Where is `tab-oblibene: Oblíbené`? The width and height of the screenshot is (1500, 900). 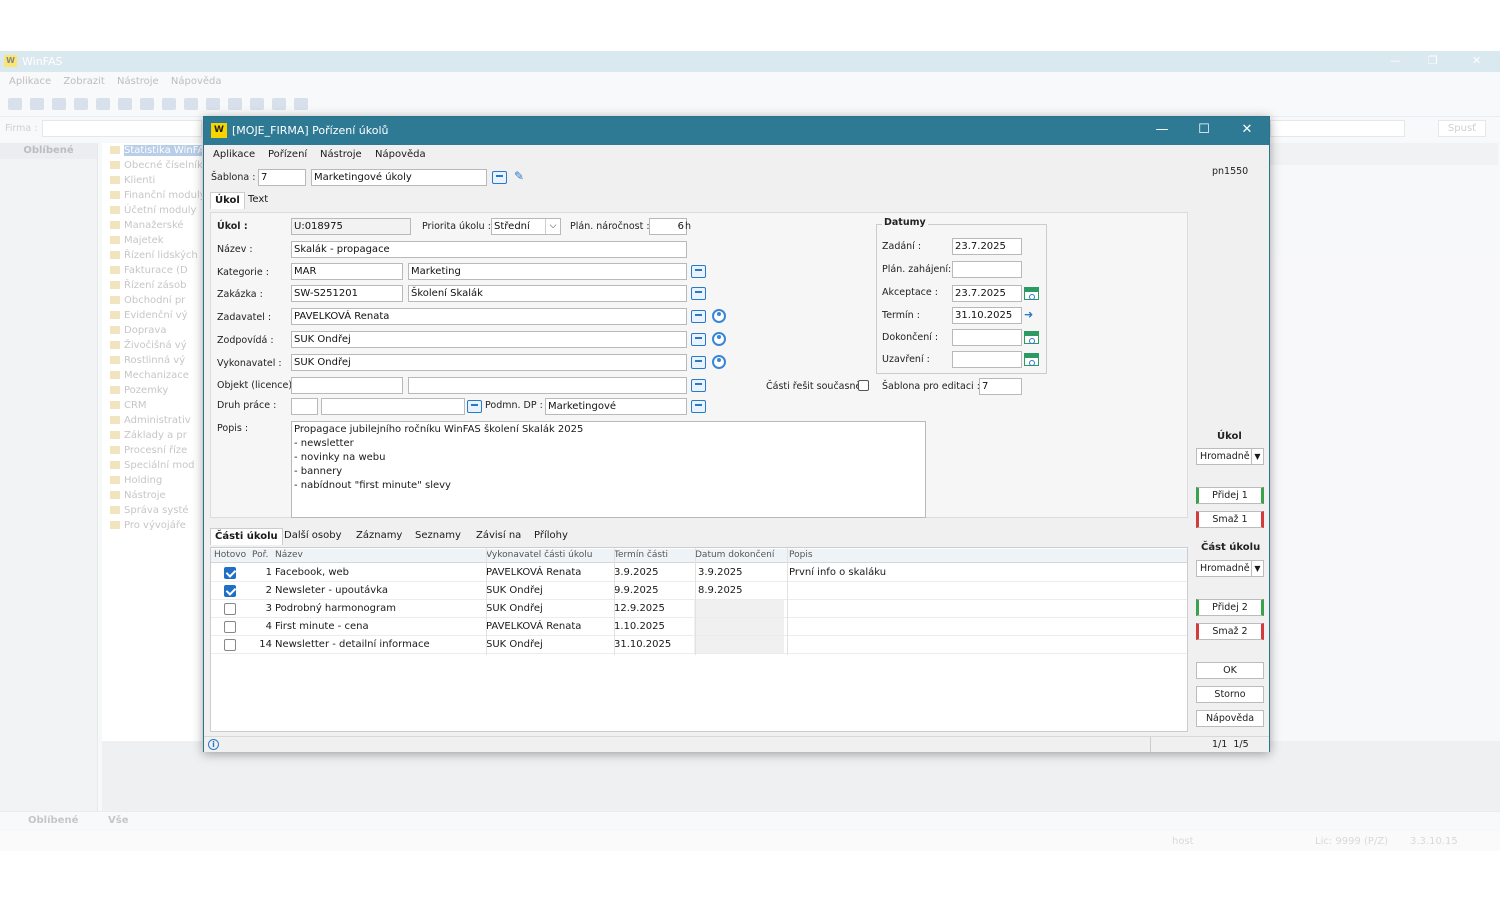 tab-oblibene: Oblíbené is located at coordinates (53, 820).